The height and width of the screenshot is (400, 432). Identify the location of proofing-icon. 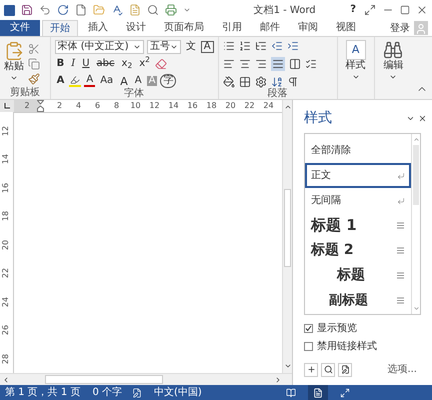
(137, 393).